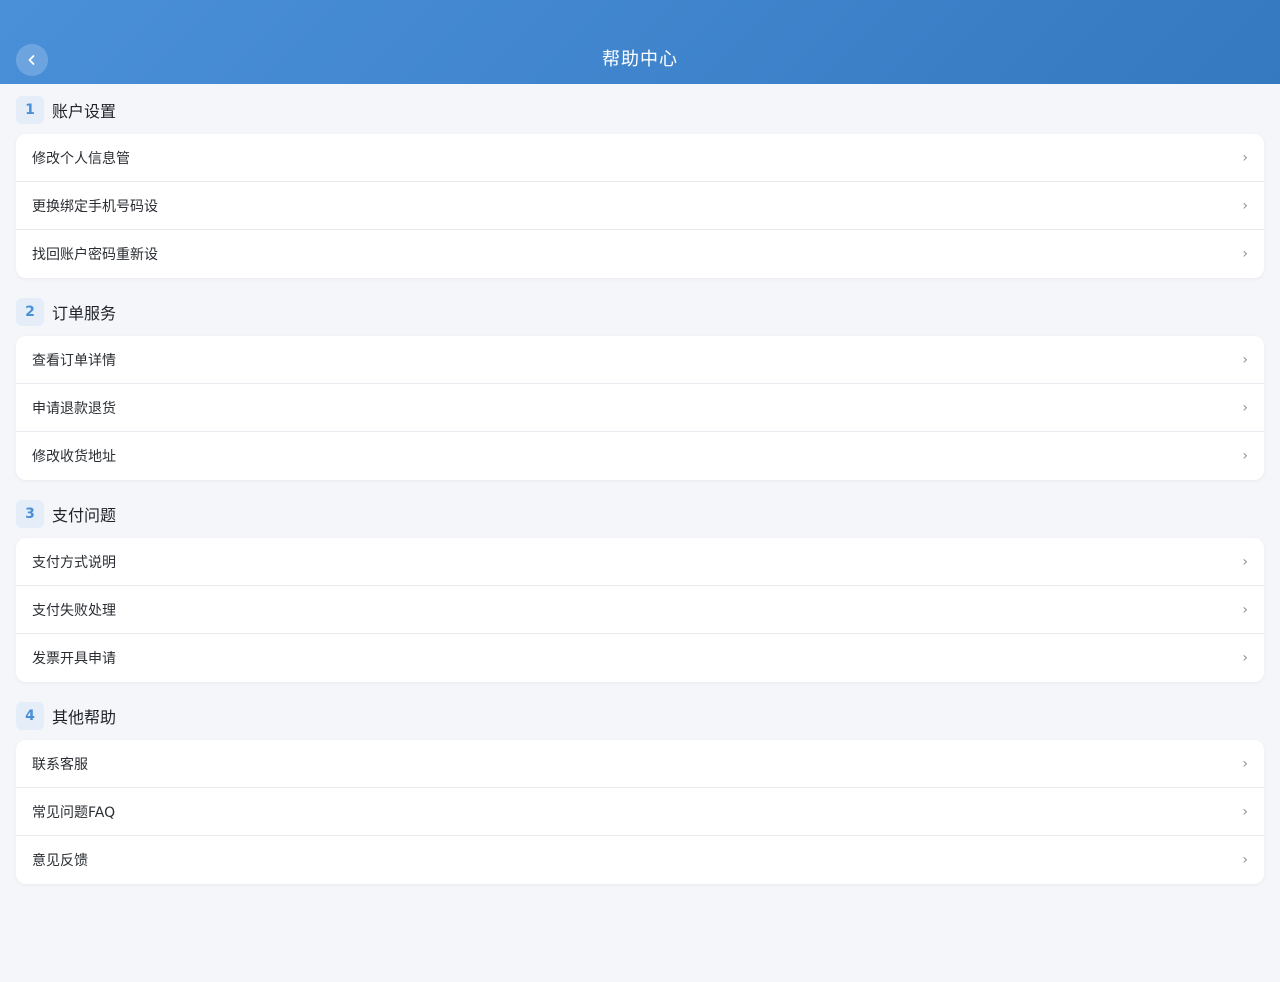 Image resolution: width=1280 pixels, height=982 pixels. What do you see at coordinates (640, 716) in the screenshot?
I see `section-header: 4 其他帮助` at bounding box center [640, 716].